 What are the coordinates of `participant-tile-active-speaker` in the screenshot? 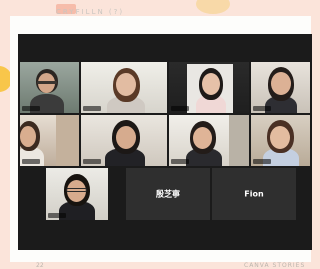 It's located at (124, 87).